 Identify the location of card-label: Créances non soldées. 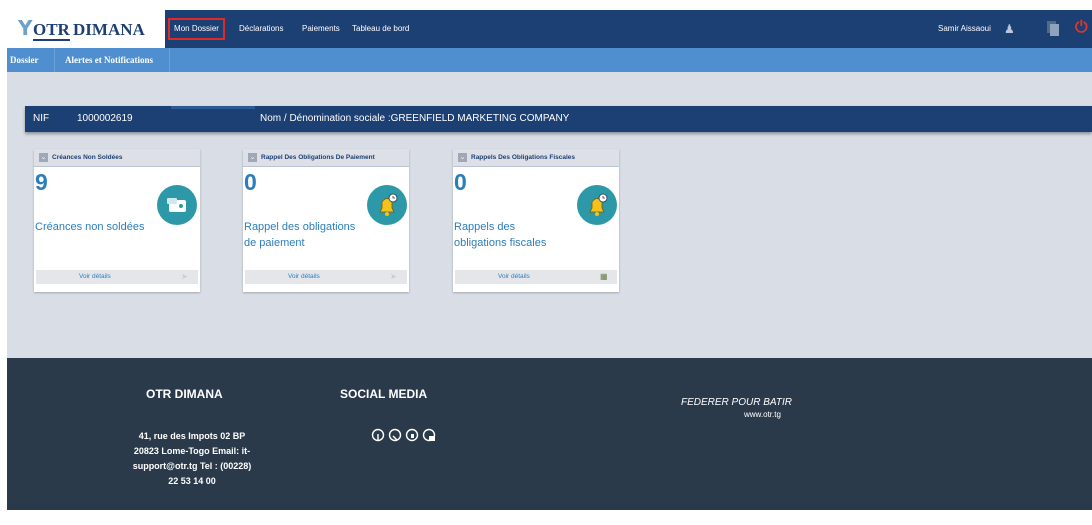
(90, 227).